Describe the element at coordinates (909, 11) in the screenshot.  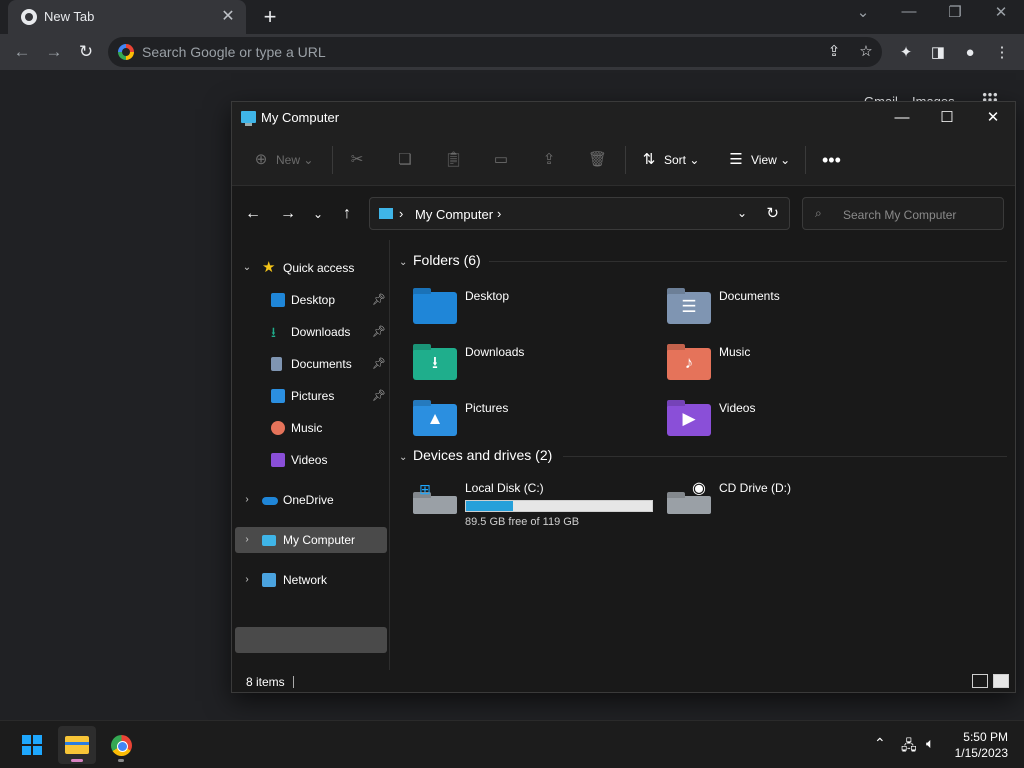
I see `minimize-button: —` at that location.